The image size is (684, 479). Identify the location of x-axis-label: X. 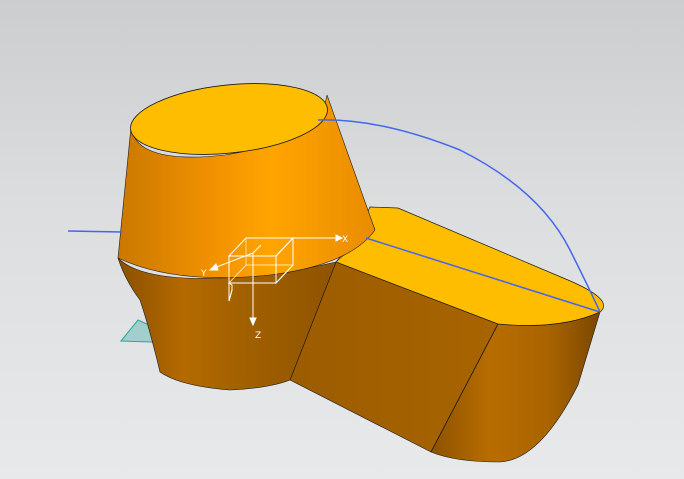
(345, 240).